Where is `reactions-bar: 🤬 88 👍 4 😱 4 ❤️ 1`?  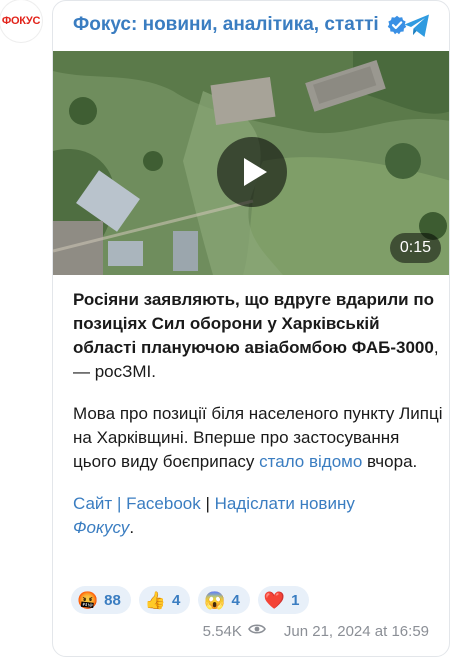
reactions-bar: 🤬 88 👍 4 😱 4 ❤️ 1 is located at coordinates (190, 600).